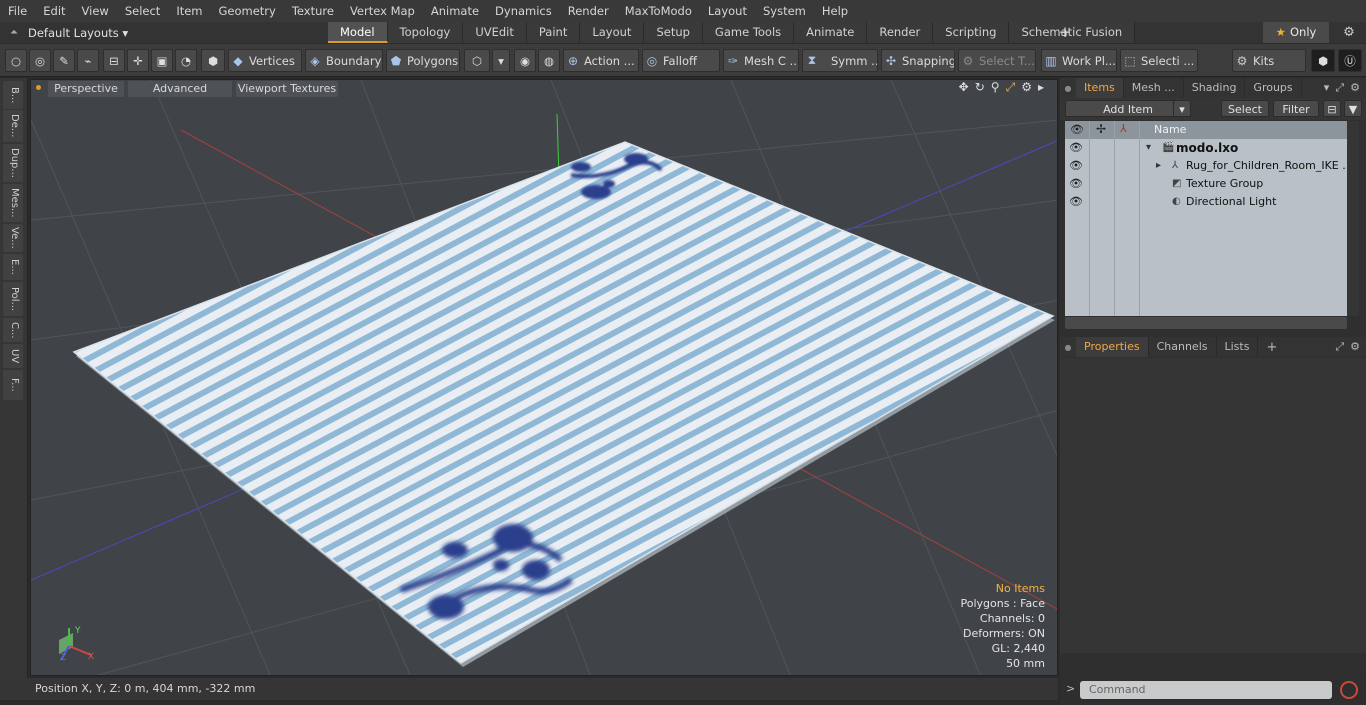 The width and height of the screenshot is (1366, 705). Describe the element at coordinates (1273, 88) in the screenshot. I see `panel-tab-groups: Groups` at that location.